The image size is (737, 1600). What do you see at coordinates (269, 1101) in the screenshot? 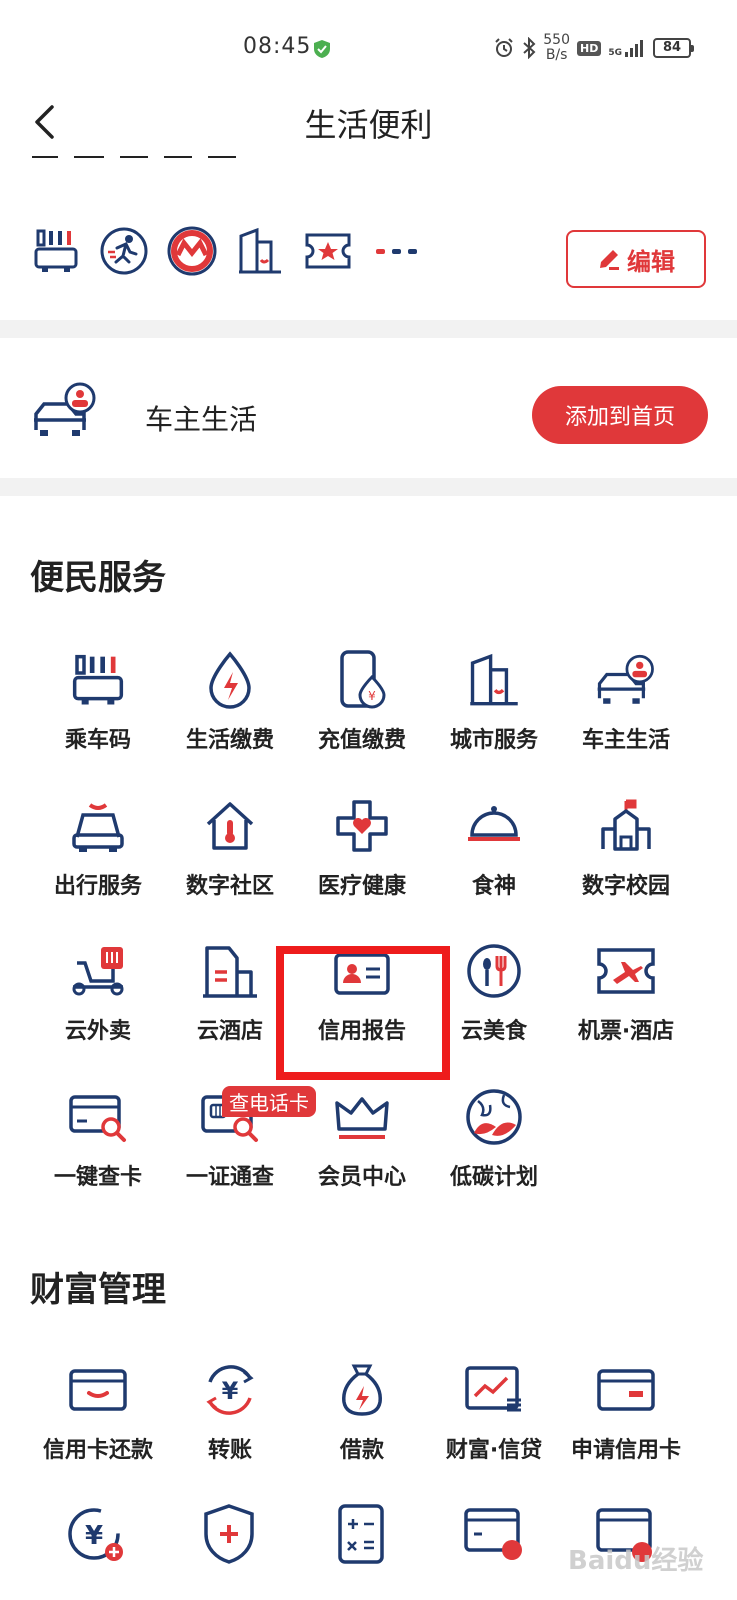
I see `phone-card-badge: 查电话卡` at bounding box center [269, 1101].